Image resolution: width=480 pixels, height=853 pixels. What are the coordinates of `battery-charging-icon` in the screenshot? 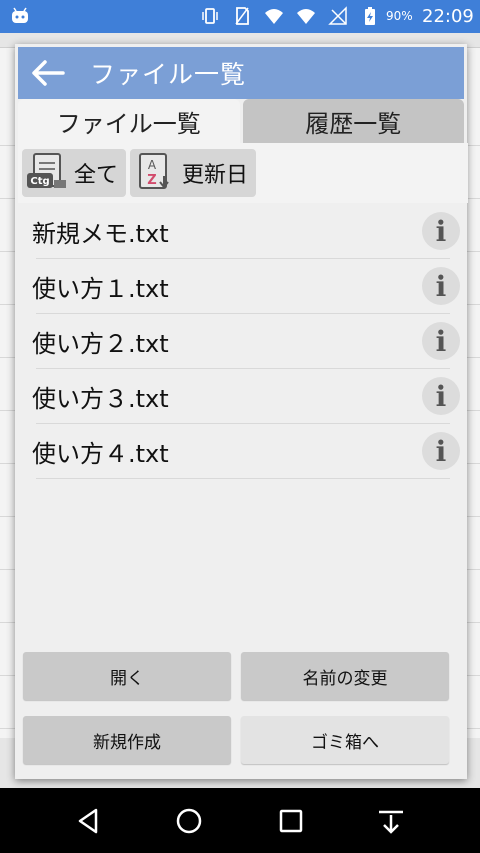 It's located at (370, 16).